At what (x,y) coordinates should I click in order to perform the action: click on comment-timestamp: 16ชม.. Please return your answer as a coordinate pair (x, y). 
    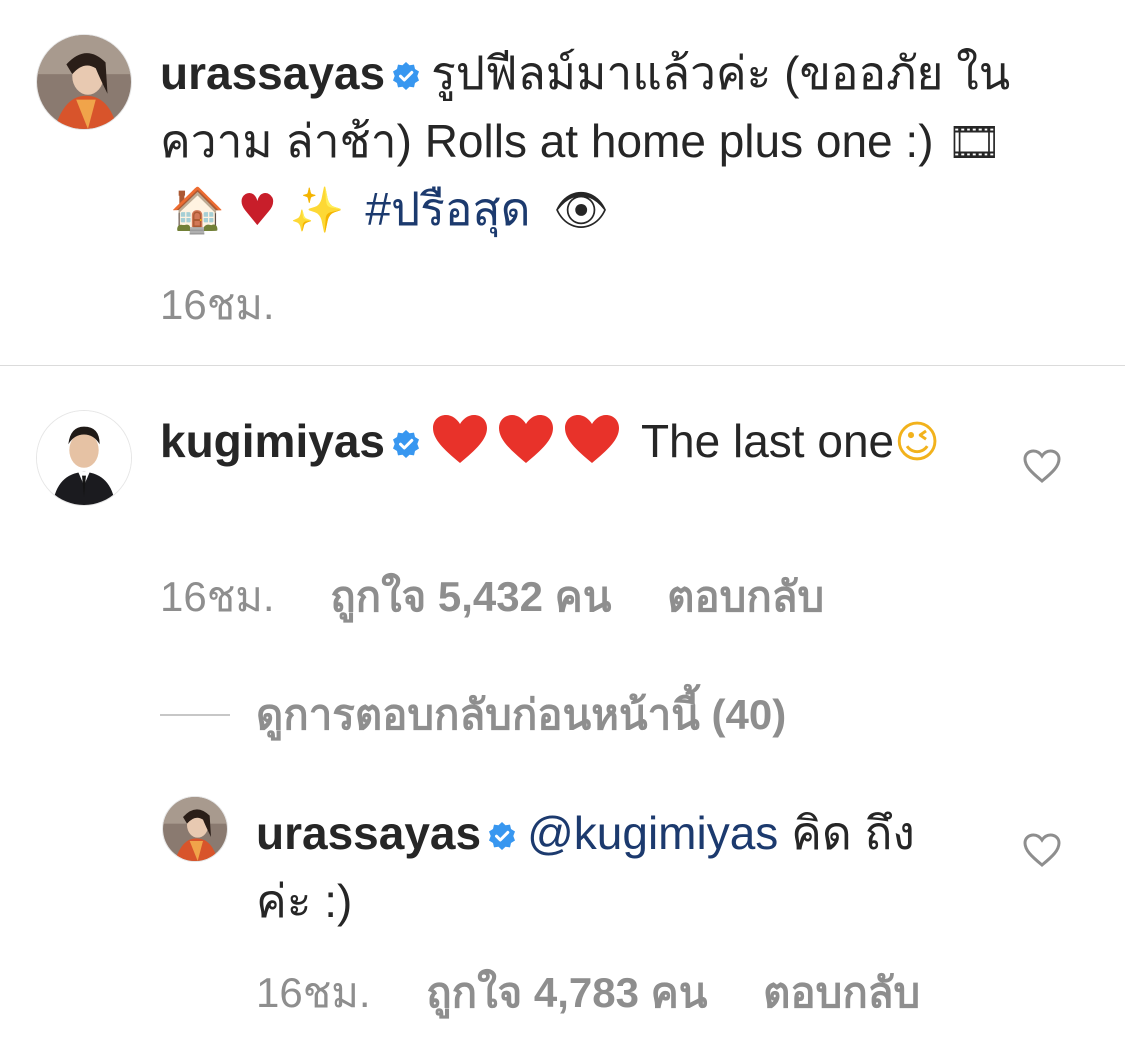
    Looking at the image, I should click on (217, 596).